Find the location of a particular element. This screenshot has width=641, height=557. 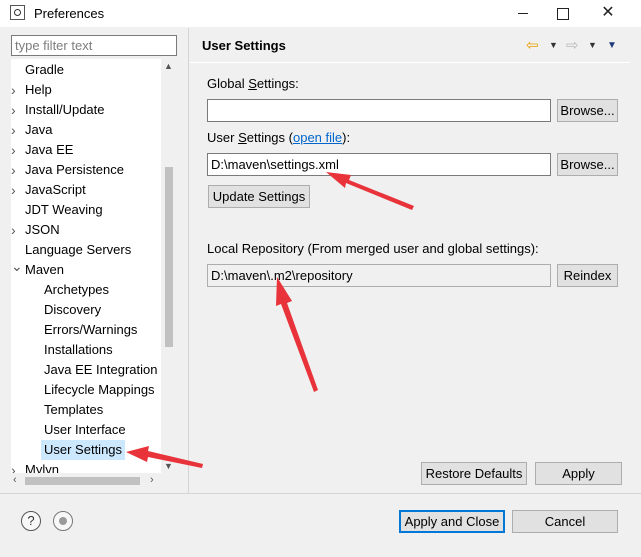

tree-item: ⌄ Maven is located at coordinates (38, 269).